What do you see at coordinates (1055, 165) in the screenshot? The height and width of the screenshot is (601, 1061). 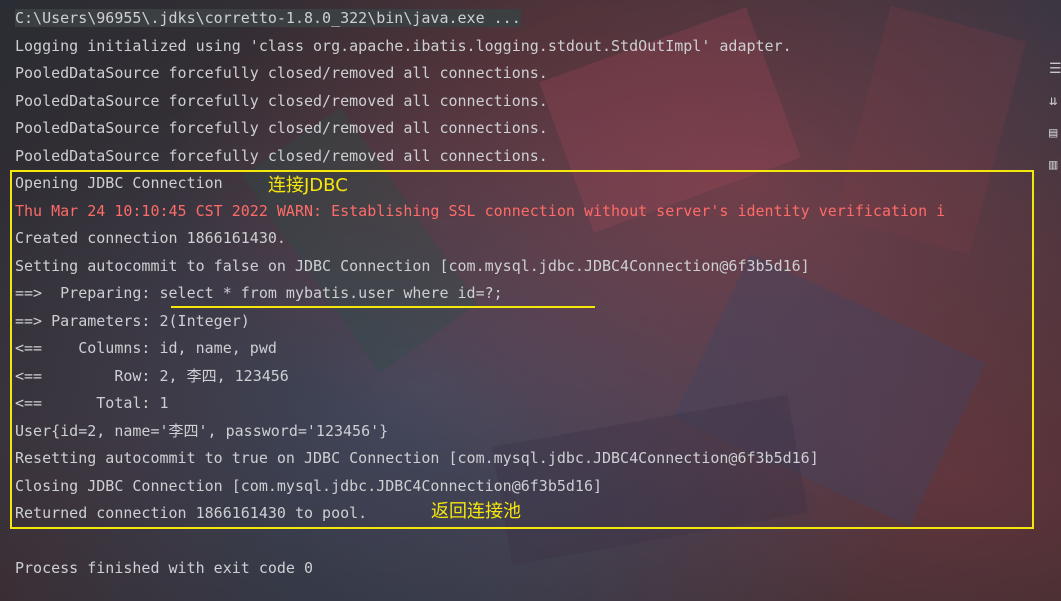 I see `clear-all-icon: ▥` at bounding box center [1055, 165].